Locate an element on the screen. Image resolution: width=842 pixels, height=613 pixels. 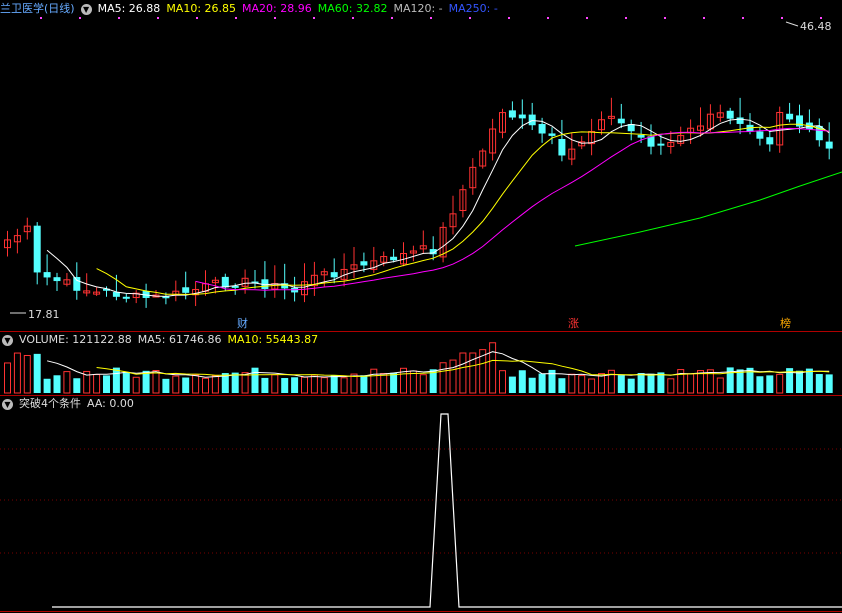
indicator-panel-toggle-icon: ▼ is located at coordinates (7, 404).